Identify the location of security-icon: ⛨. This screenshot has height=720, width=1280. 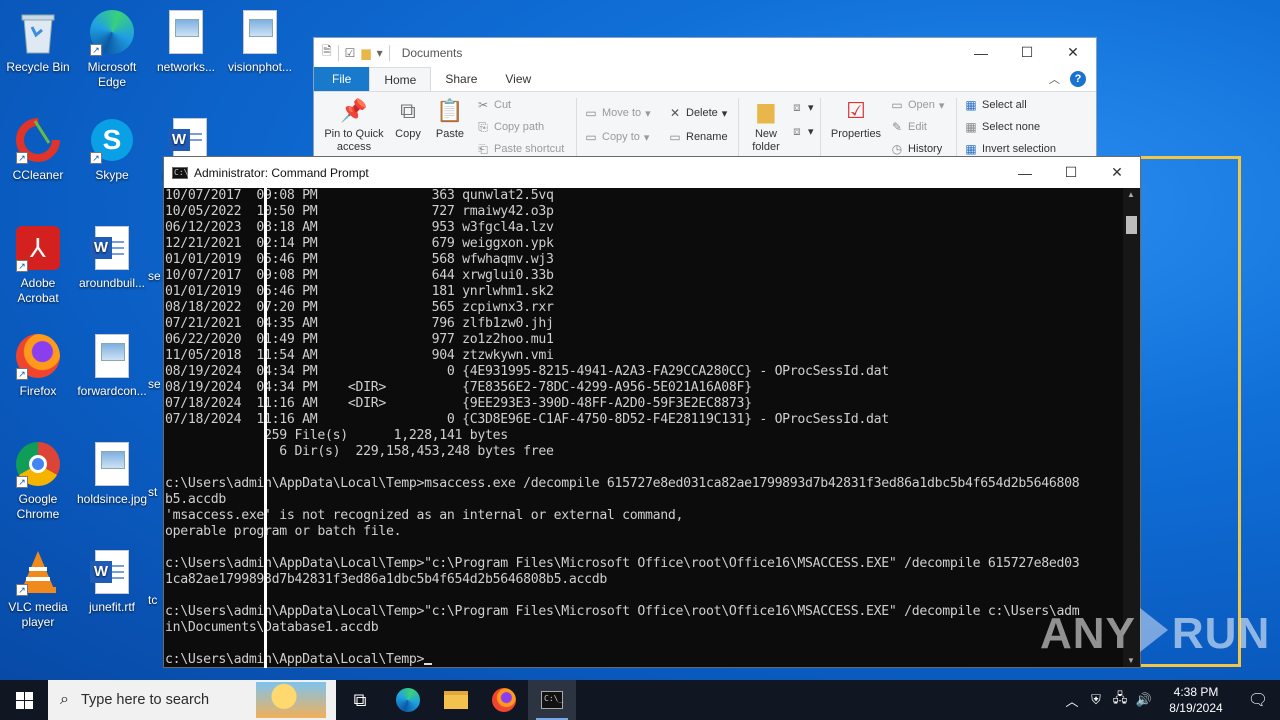
(1096, 700).